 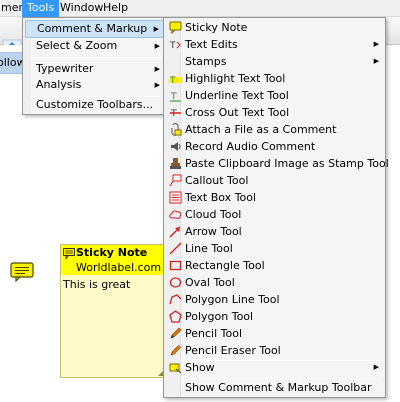 What do you see at coordinates (274, 231) in the screenshot?
I see `menu-item-arrow: Arrow Tool` at bounding box center [274, 231].